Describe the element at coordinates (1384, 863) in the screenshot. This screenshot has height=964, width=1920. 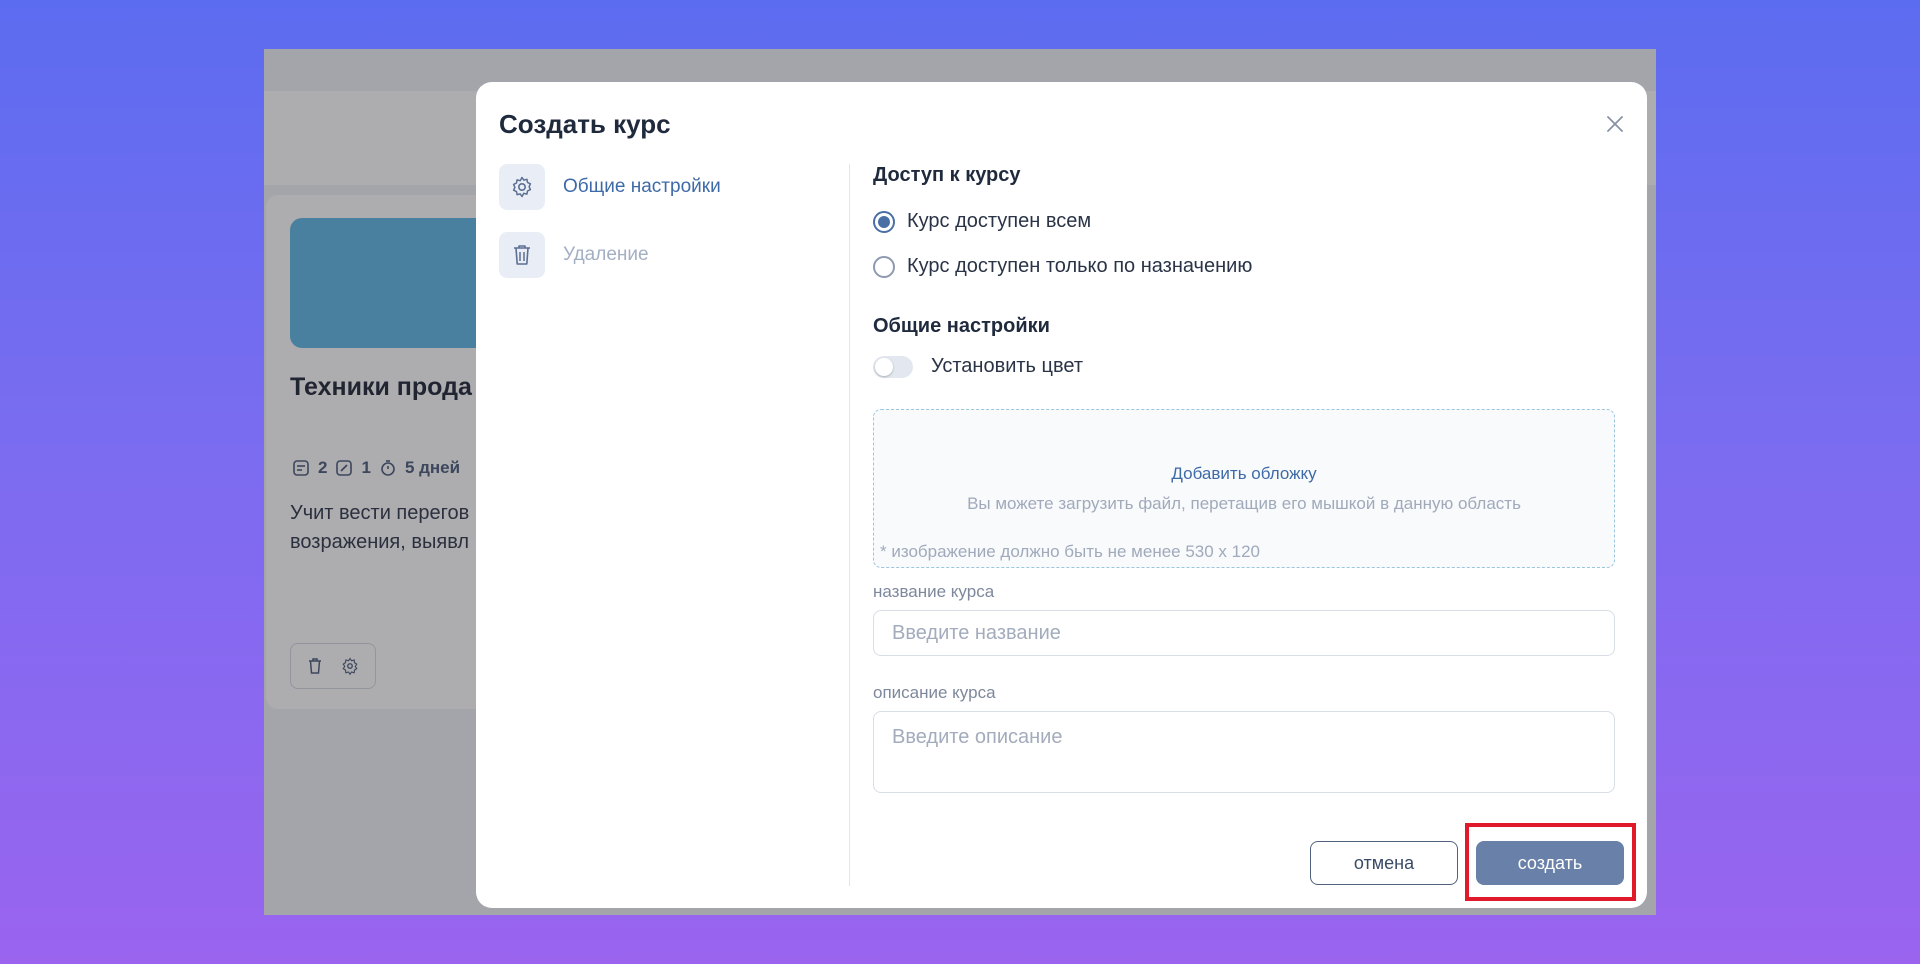
I see `cancel-button: отмена` at that location.